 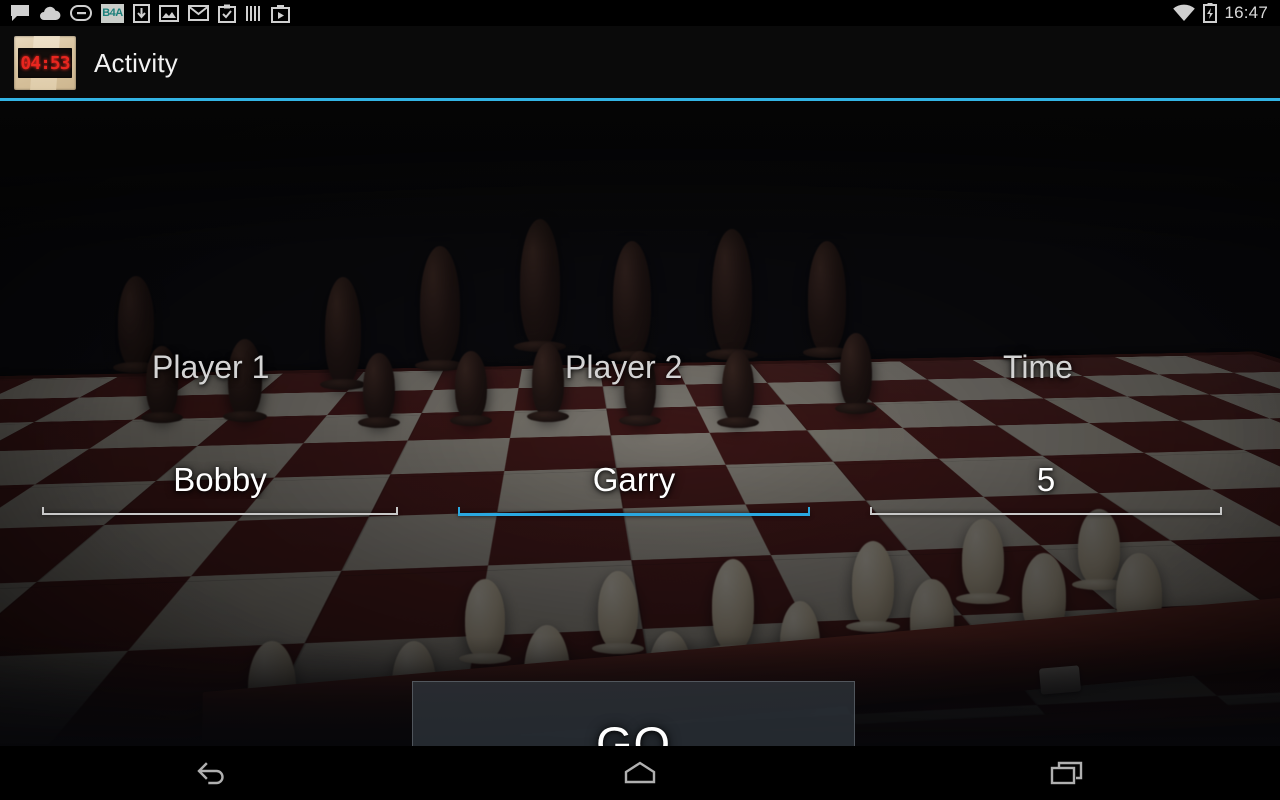 I want to click on action-bar: 04:53 Activity, so click(x=640, y=63).